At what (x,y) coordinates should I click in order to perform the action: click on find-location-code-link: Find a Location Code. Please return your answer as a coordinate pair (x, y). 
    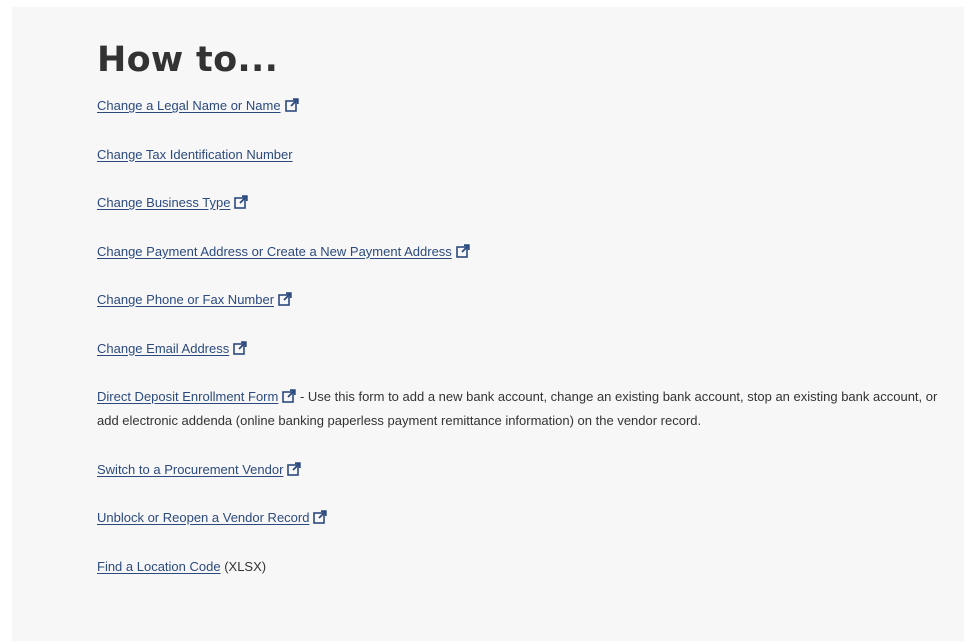
    Looking at the image, I should click on (159, 566).